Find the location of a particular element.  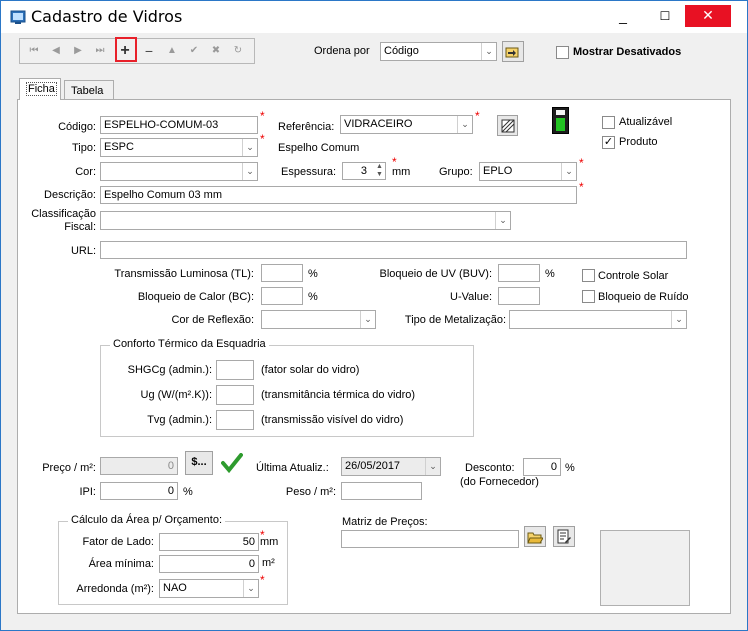

atualizavel-label: Atualizável is located at coordinates (646, 122).